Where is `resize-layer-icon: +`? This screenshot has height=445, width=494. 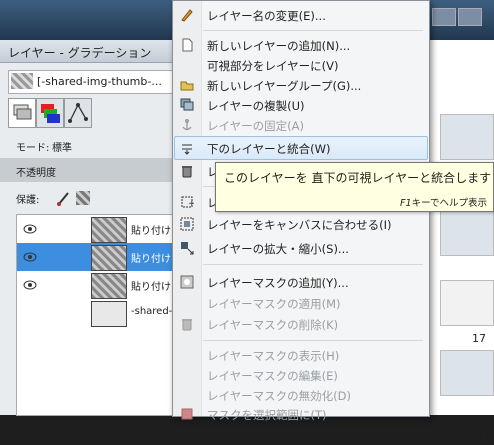 resize-layer-icon: + is located at coordinates (187, 202).